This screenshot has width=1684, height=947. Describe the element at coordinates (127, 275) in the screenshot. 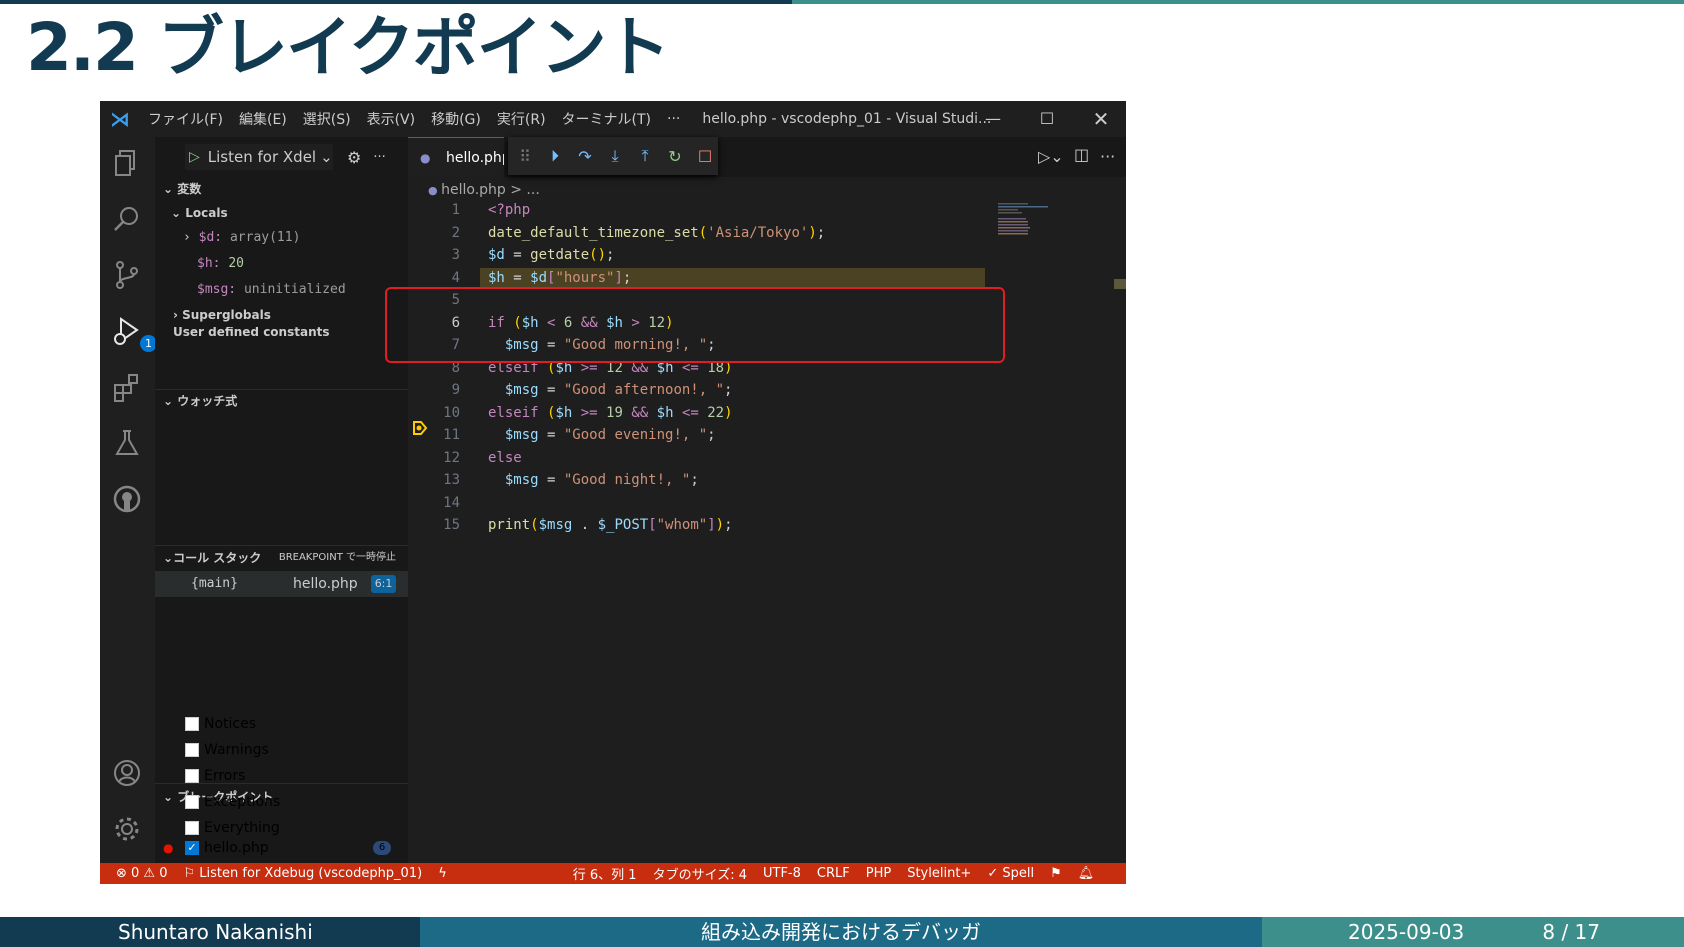

I see `source-control-icon` at that location.